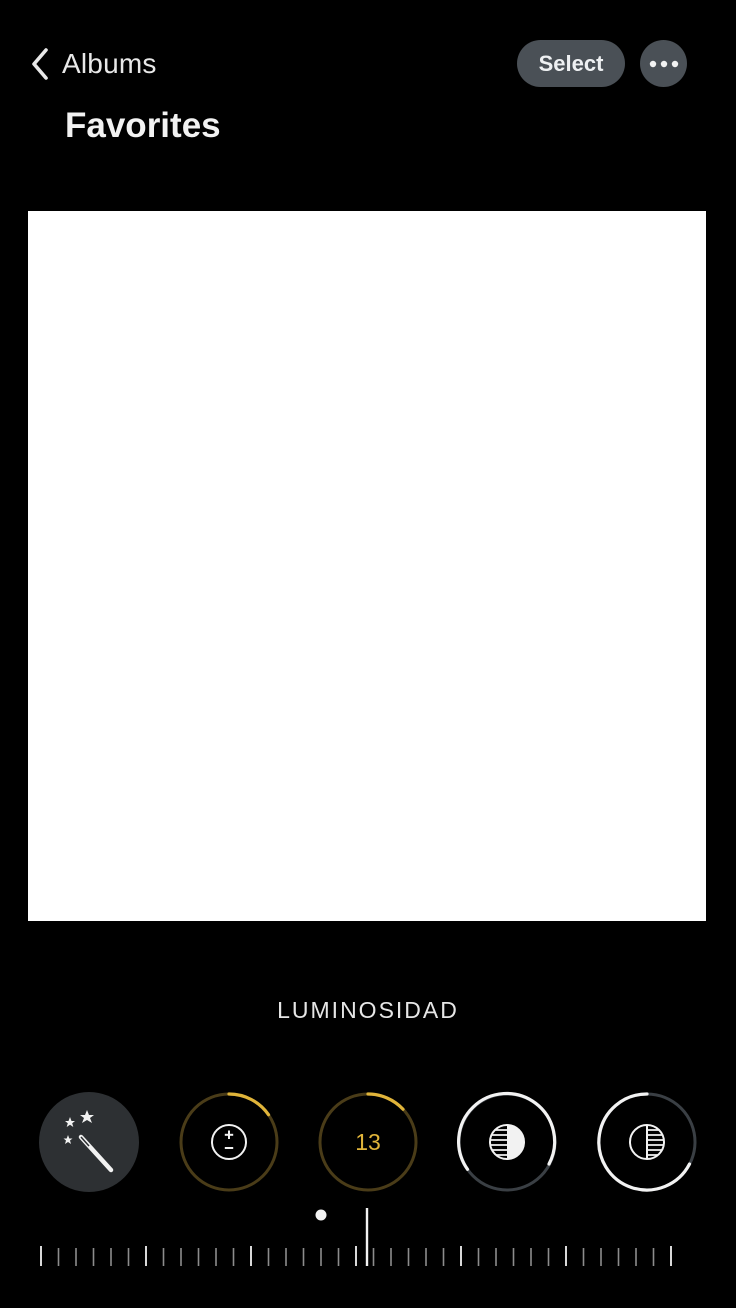 The width and height of the screenshot is (736, 1308). I want to click on more-button, so click(663, 63).